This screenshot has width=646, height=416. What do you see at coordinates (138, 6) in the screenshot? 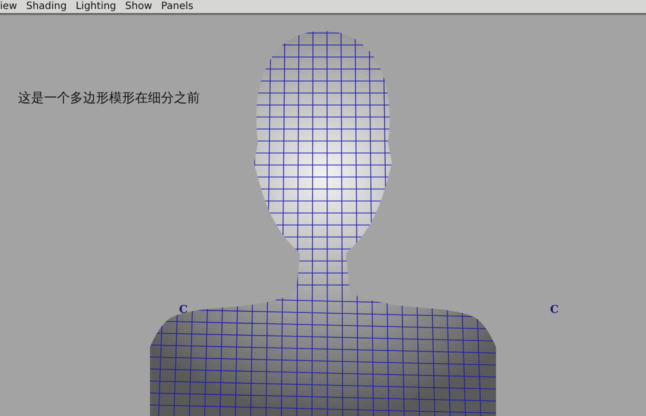
I see `menu-item: Show` at bounding box center [138, 6].